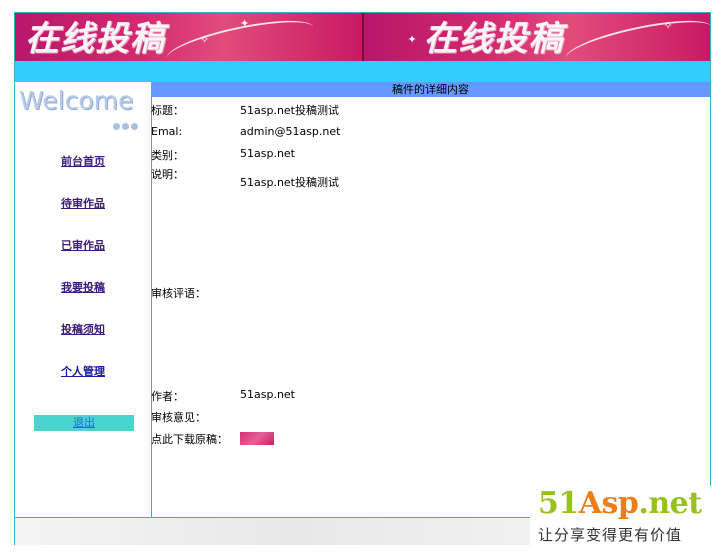 This screenshot has width=723, height=557. What do you see at coordinates (620, 503) in the screenshot?
I see `watermark-logo: 51Asp.net` at bounding box center [620, 503].